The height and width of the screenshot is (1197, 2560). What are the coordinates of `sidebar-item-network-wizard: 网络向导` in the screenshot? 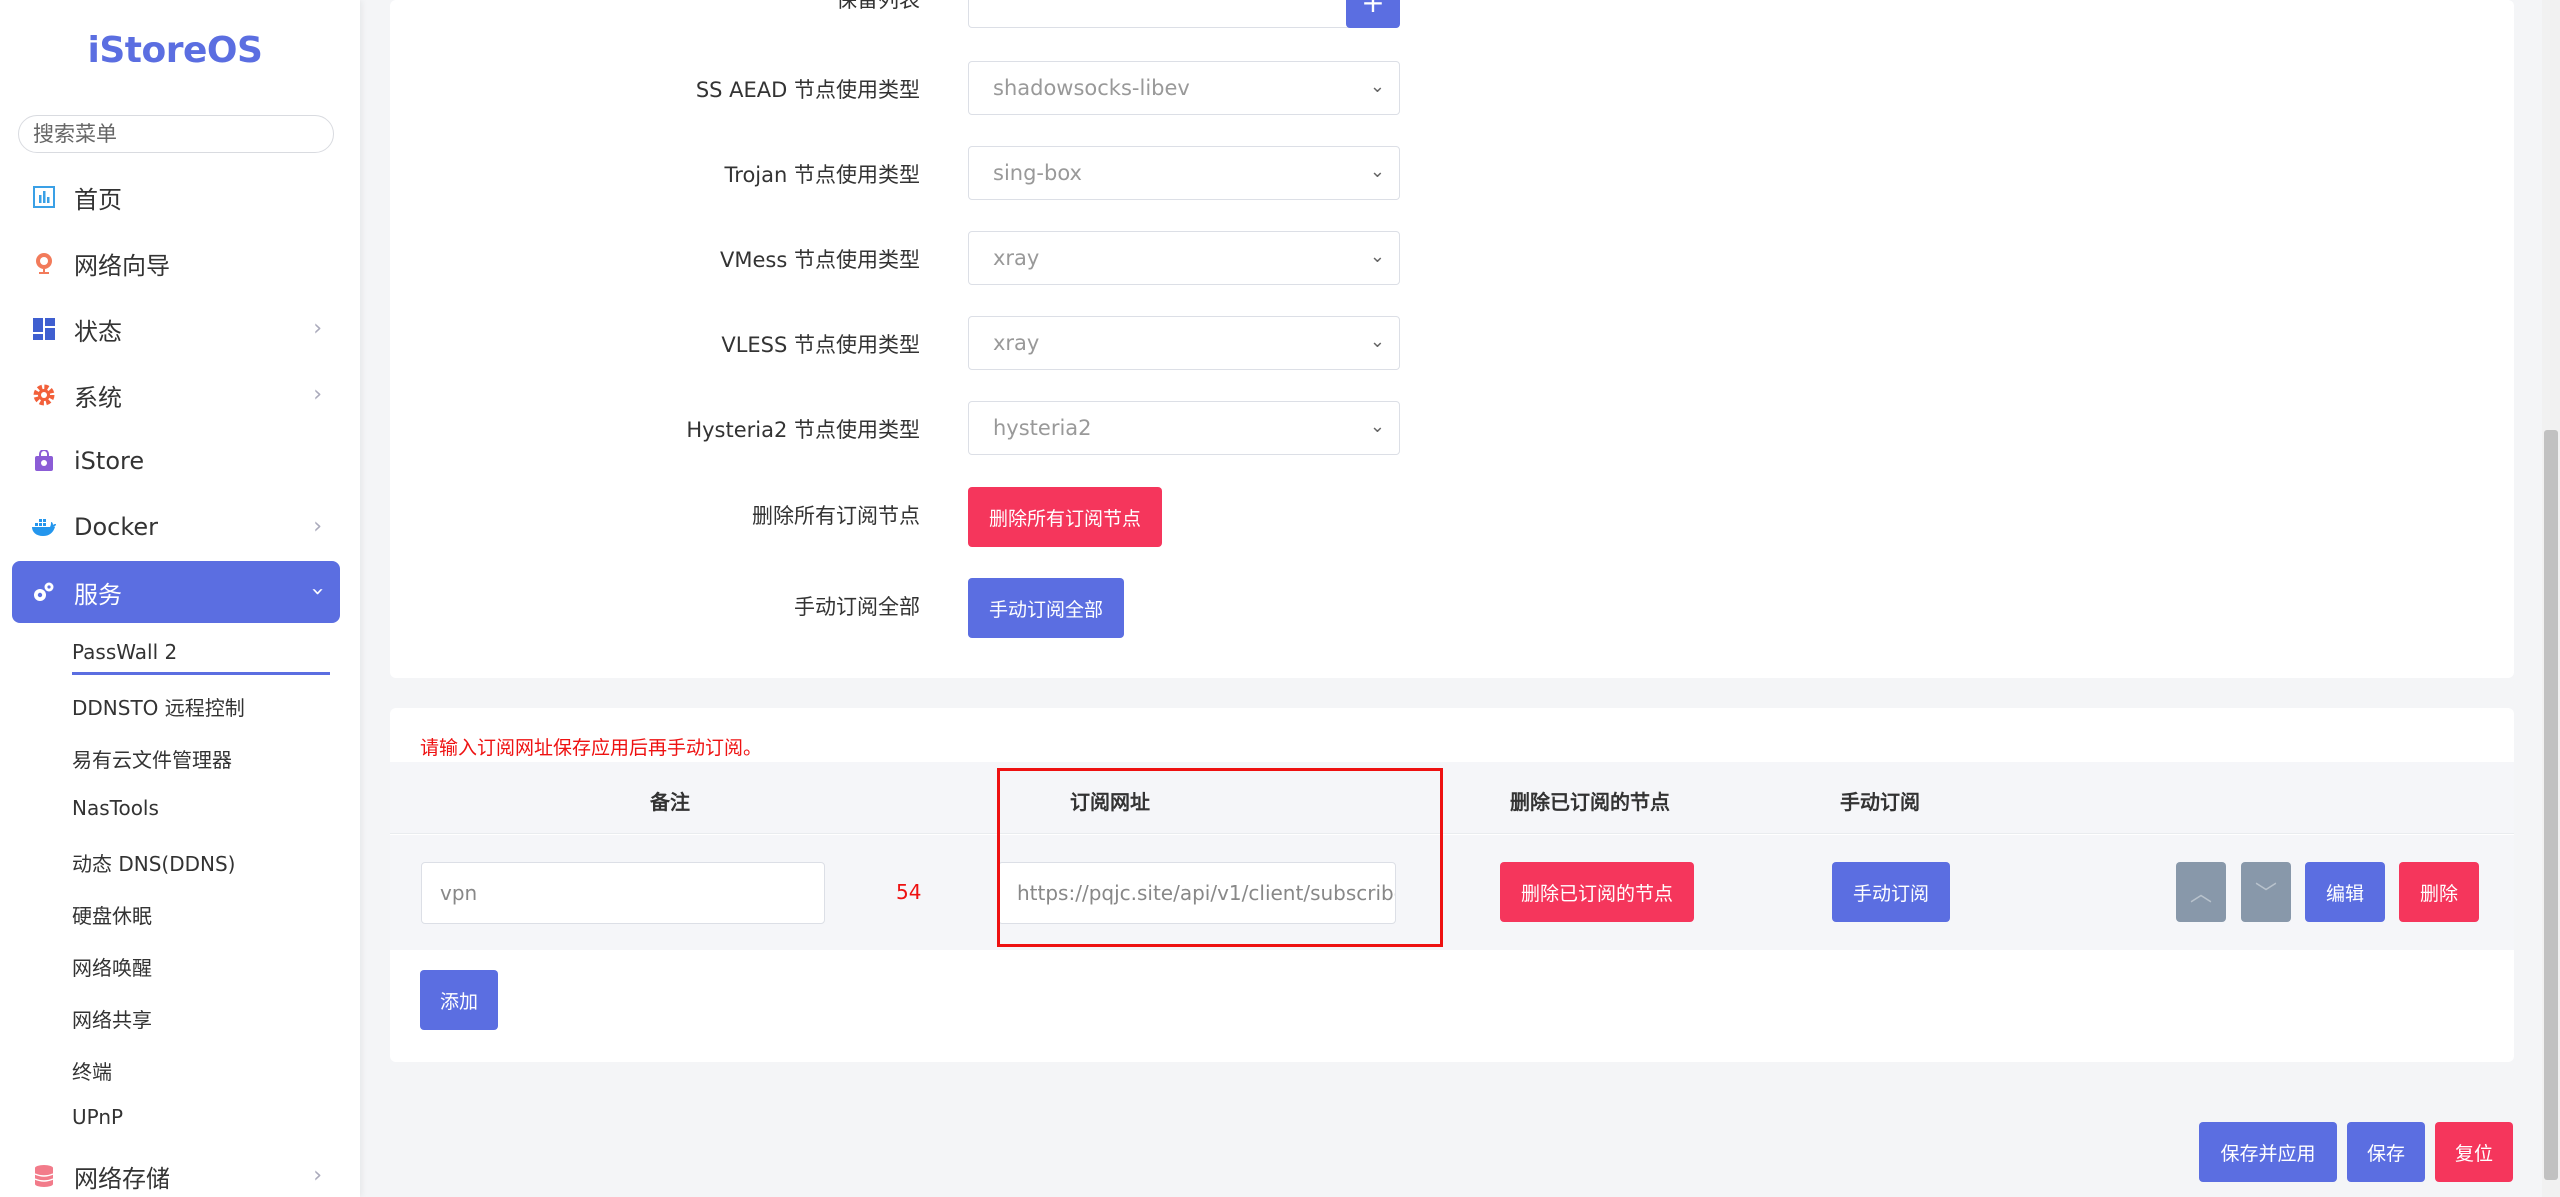 It's located at (176, 263).